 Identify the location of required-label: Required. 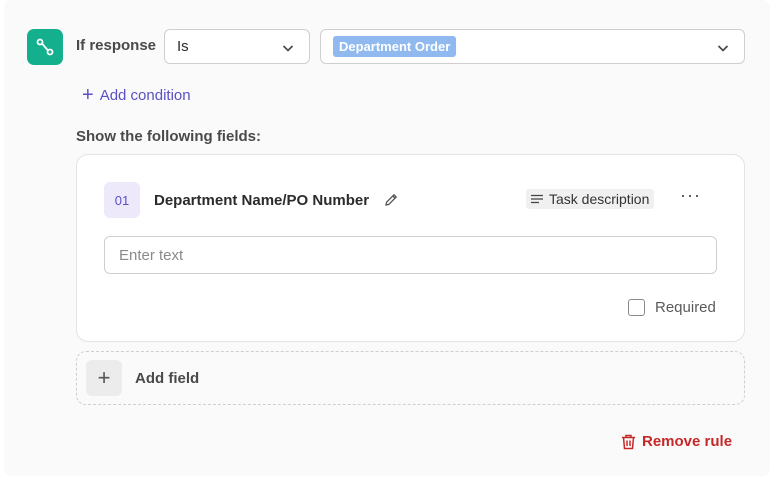
(685, 307).